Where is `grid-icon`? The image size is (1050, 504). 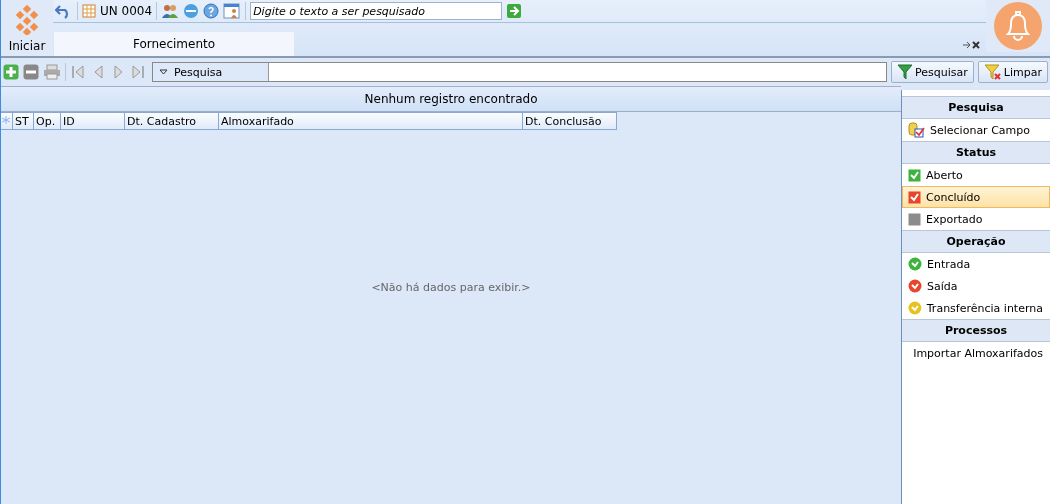
grid-icon is located at coordinates (89, 11).